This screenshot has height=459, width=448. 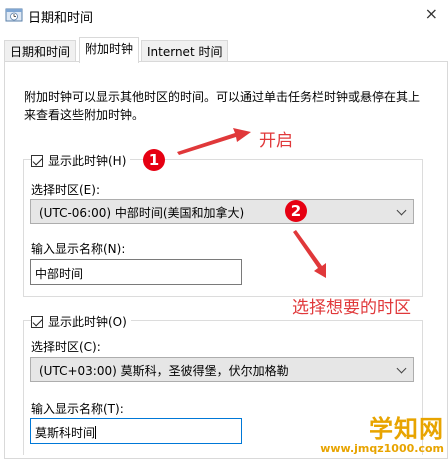 What do you see at coordinates (224, 16) in the screenshot?
I see `title-bar: 日期和时间 ⨯` at bounding box center [224, 16].